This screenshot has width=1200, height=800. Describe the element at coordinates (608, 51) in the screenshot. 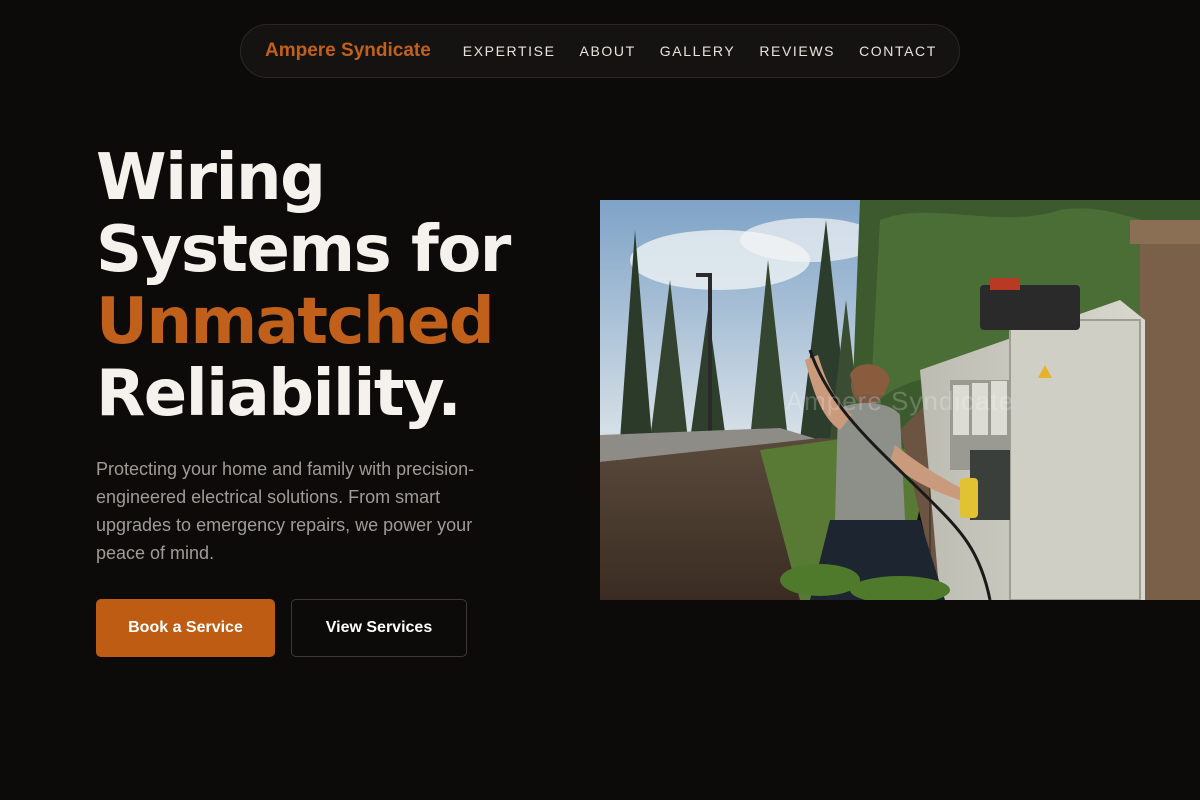

I see `nav-link-about: ABOUT` at that location.